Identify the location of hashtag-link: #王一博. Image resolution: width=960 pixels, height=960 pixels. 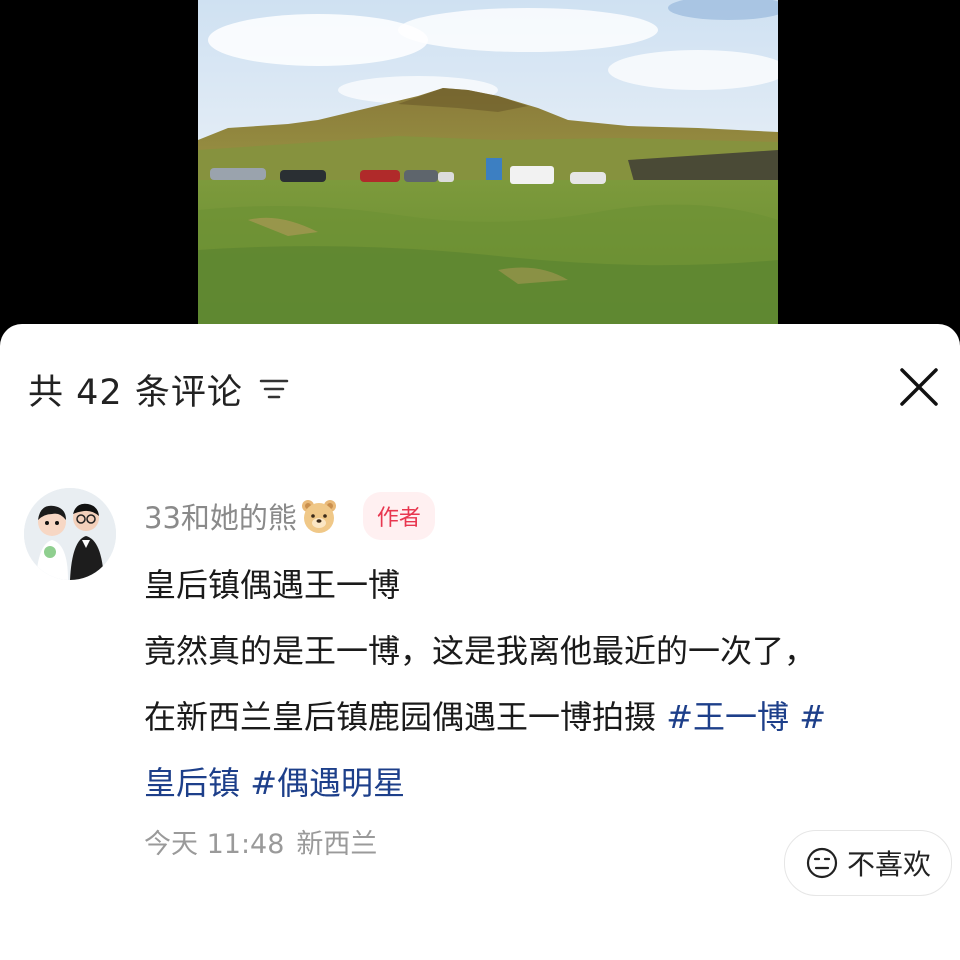
(727, 717).